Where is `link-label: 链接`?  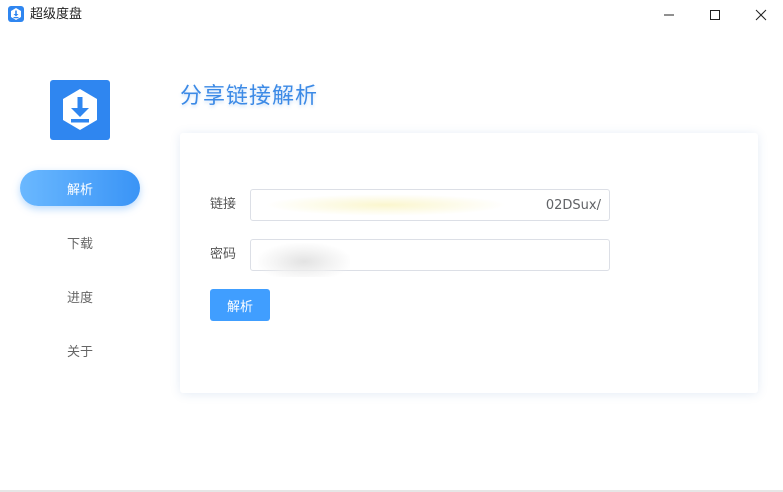 link-label: 链接 is located at coordinates (223, 204).